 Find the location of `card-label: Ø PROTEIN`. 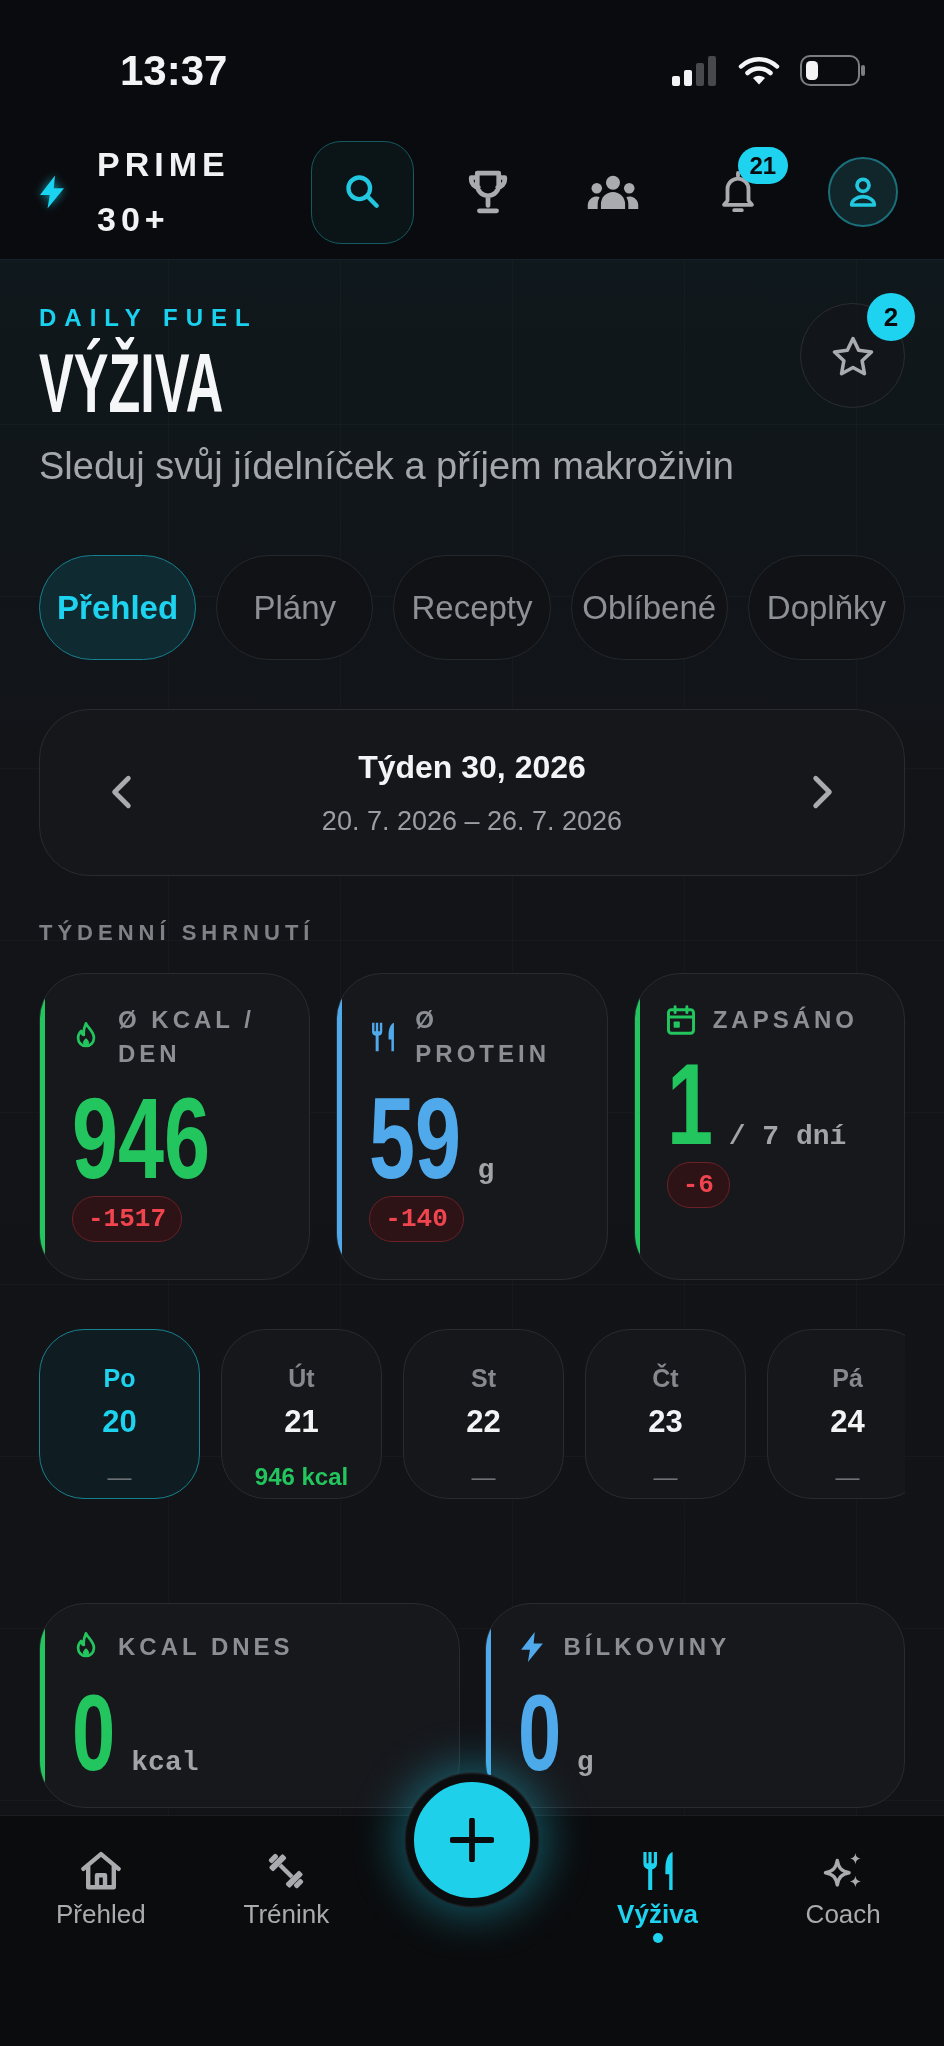

card-label: Ø PROTEIN is located at coordinates (483, 1036).